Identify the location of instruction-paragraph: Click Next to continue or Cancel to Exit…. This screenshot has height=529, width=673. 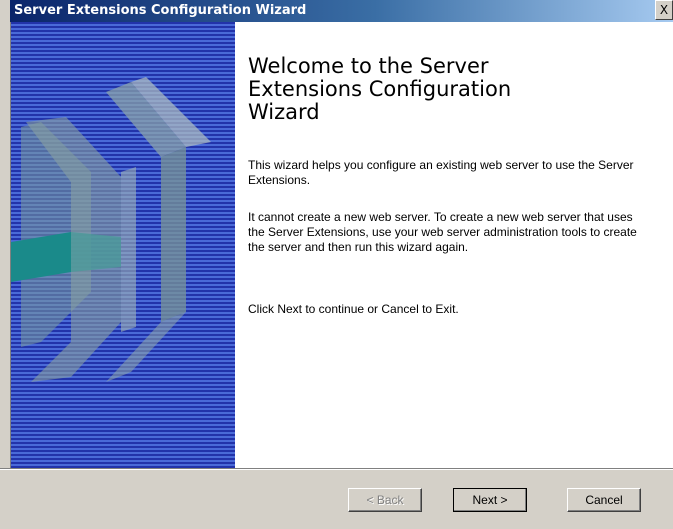
(353, 309).